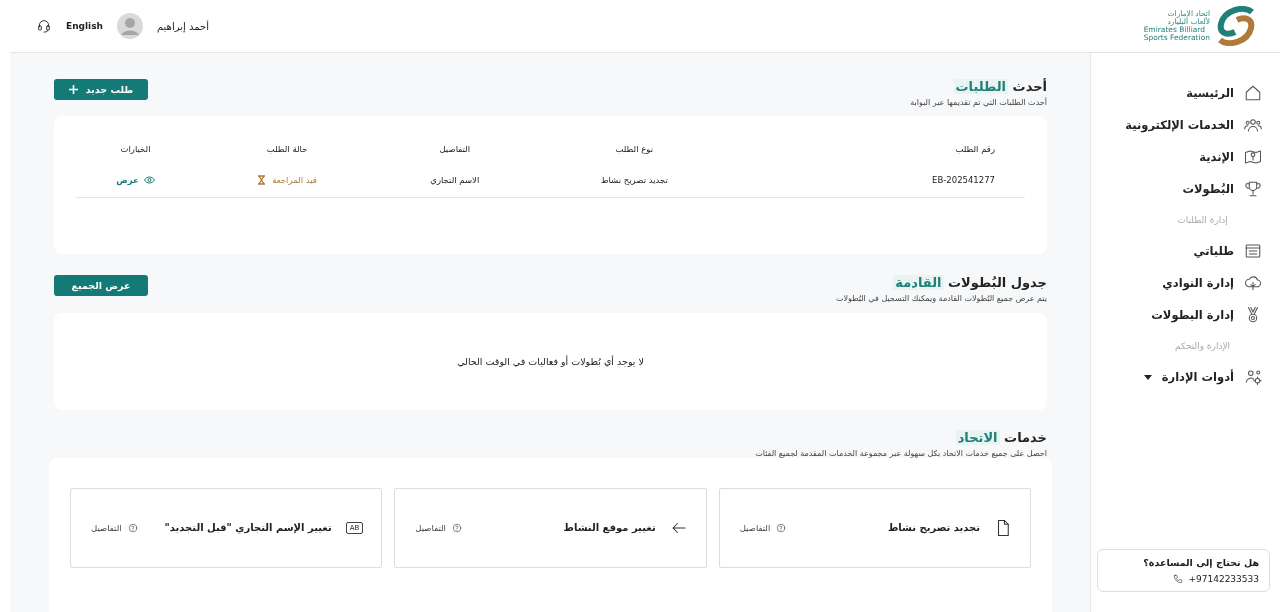 The width and height of the screenshot is (1280, 612). Describe the element at coordinates (1236, 26) in the screenshot. I see `logo-mark-icon` at that location.